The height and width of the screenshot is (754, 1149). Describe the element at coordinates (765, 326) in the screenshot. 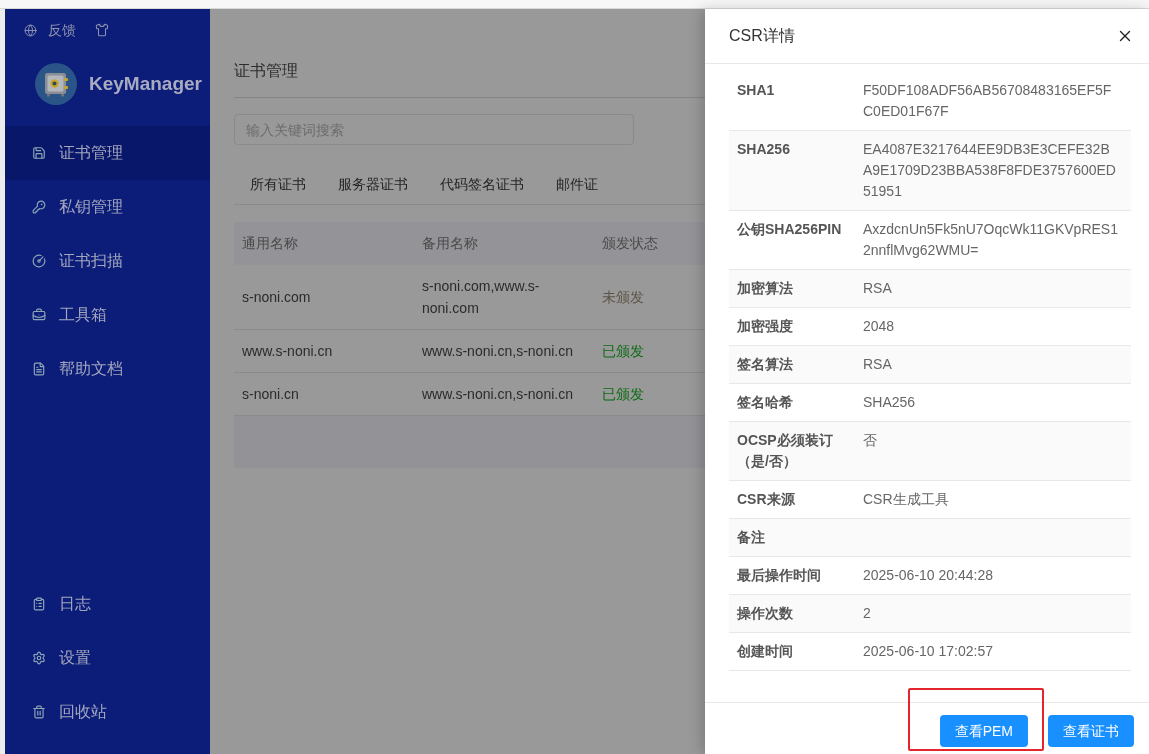

I see `field-label: 加密强度` at that location.